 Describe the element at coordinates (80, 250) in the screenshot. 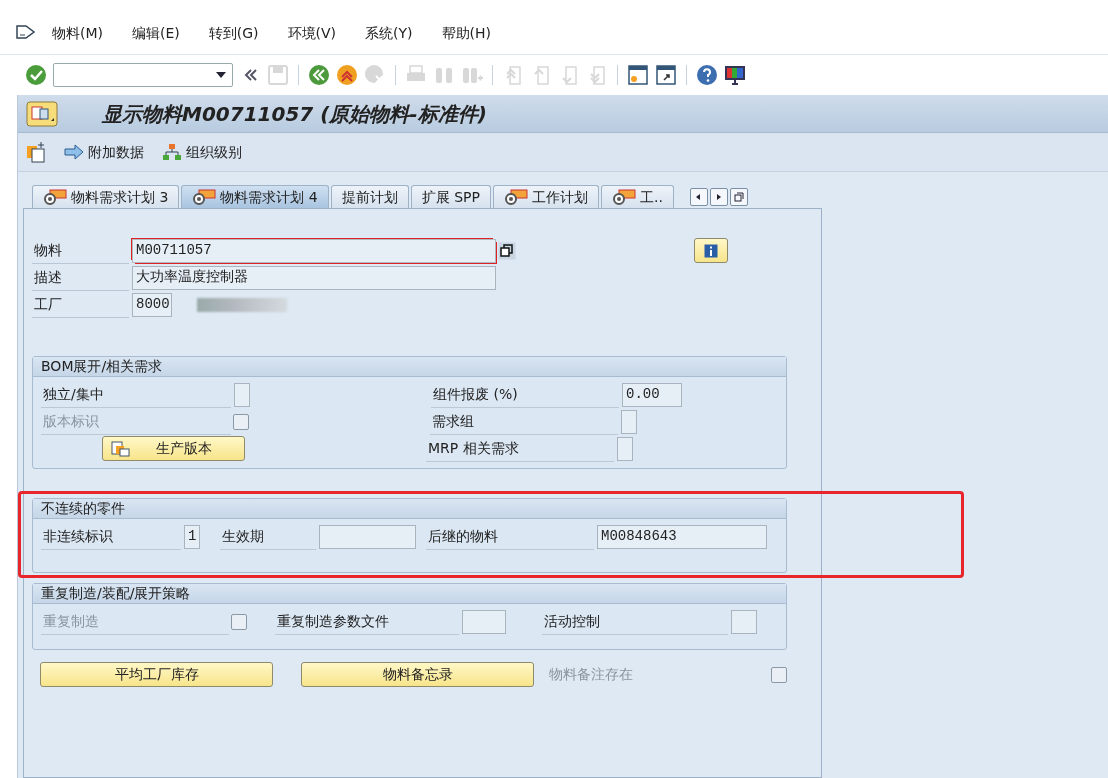

I see `field-label: 物料` at that location.